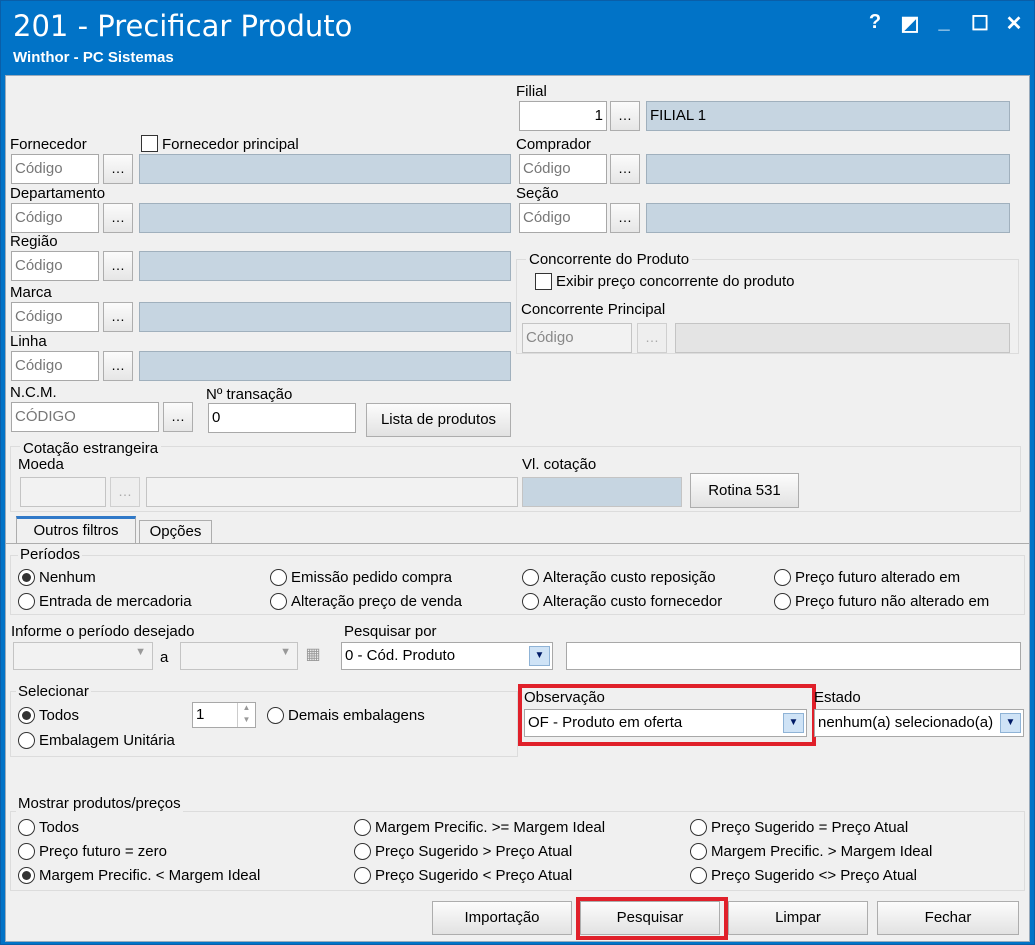 This screenshot has width=1035, height=945. Describe the element at coordinates (698, 851) in the screenshot. I see `mostrar-margem-maior-radio` at that location.